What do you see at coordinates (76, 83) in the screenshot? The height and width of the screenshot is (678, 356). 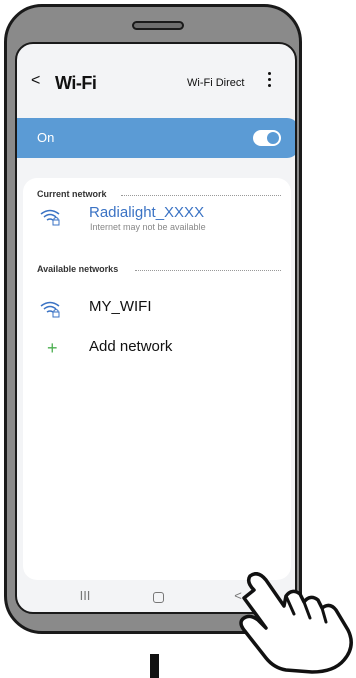 I see `page-title: Wi-Fi` at bounding box center [76, 83].